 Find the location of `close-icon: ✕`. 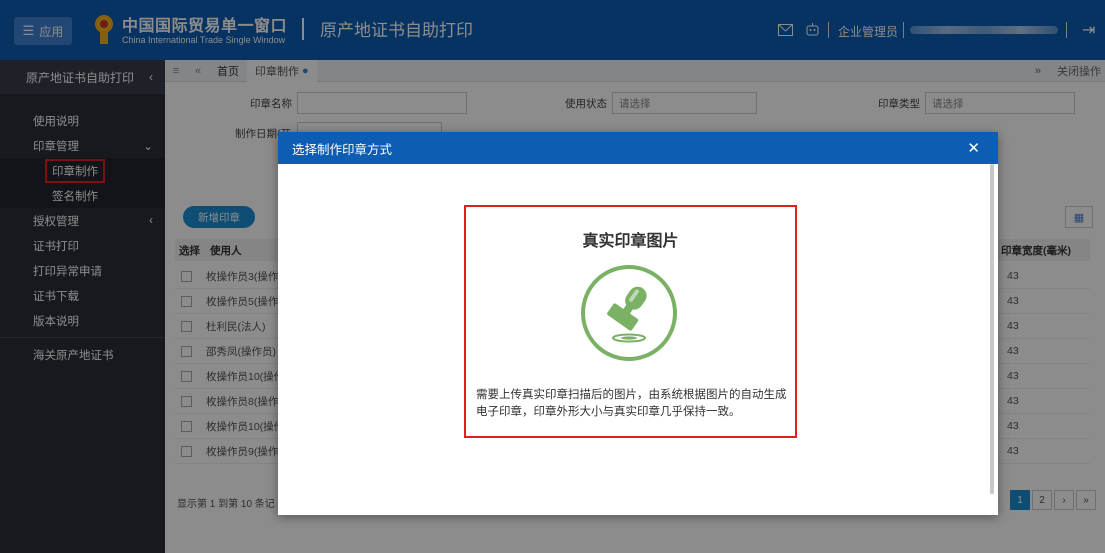

close-icon: ✕ is located at coordinates (973, 148).